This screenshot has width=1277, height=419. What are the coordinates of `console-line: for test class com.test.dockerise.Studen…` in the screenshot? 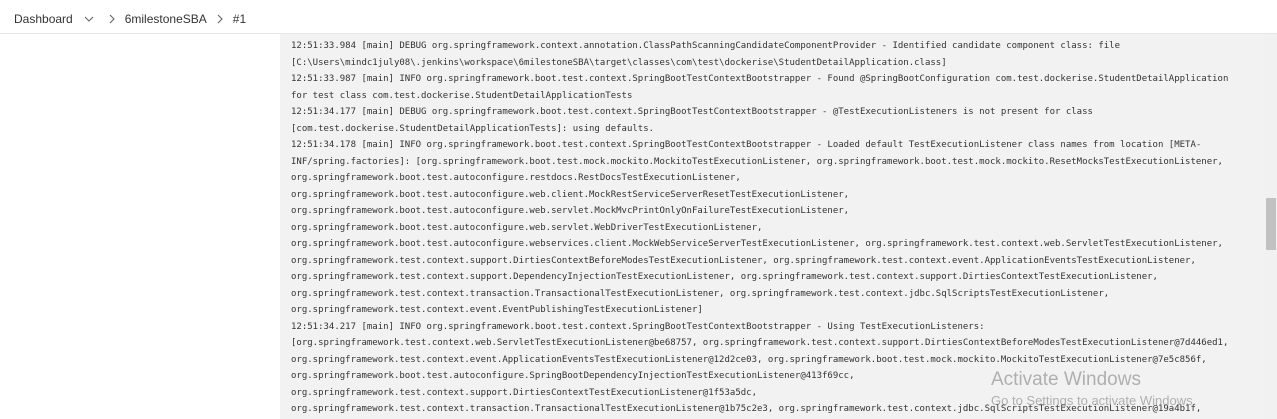 It's located at (462, 95).